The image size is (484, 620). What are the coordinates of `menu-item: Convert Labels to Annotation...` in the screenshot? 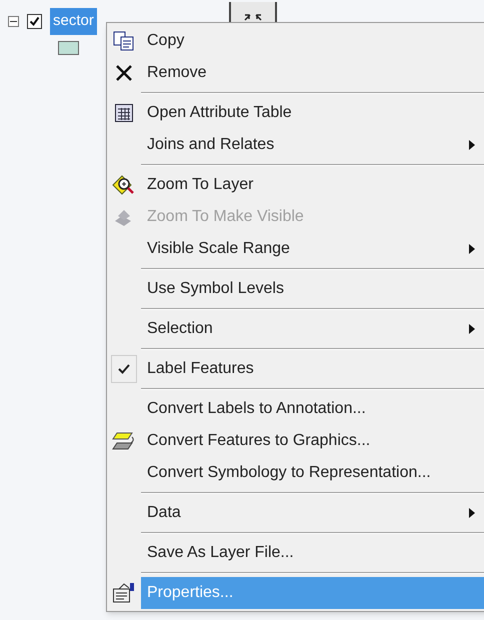 It's located at (295, 409).